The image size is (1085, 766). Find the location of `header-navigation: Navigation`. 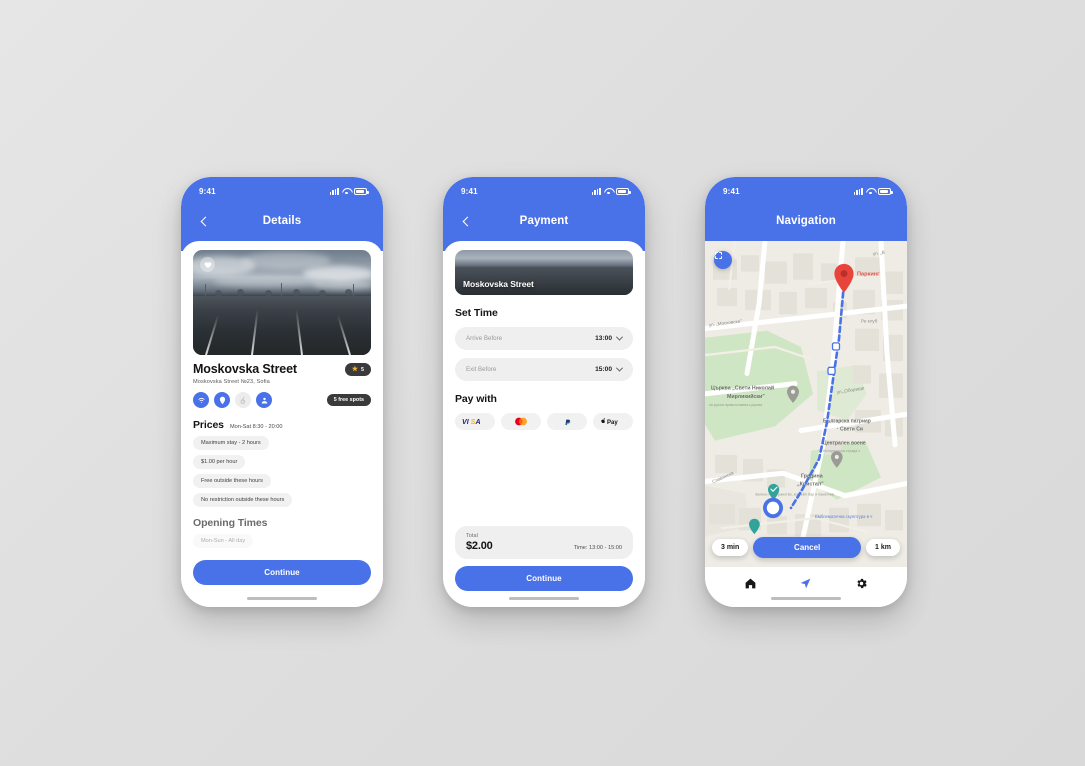

header-navigation: Navigation is located at coordinates (806, 221).